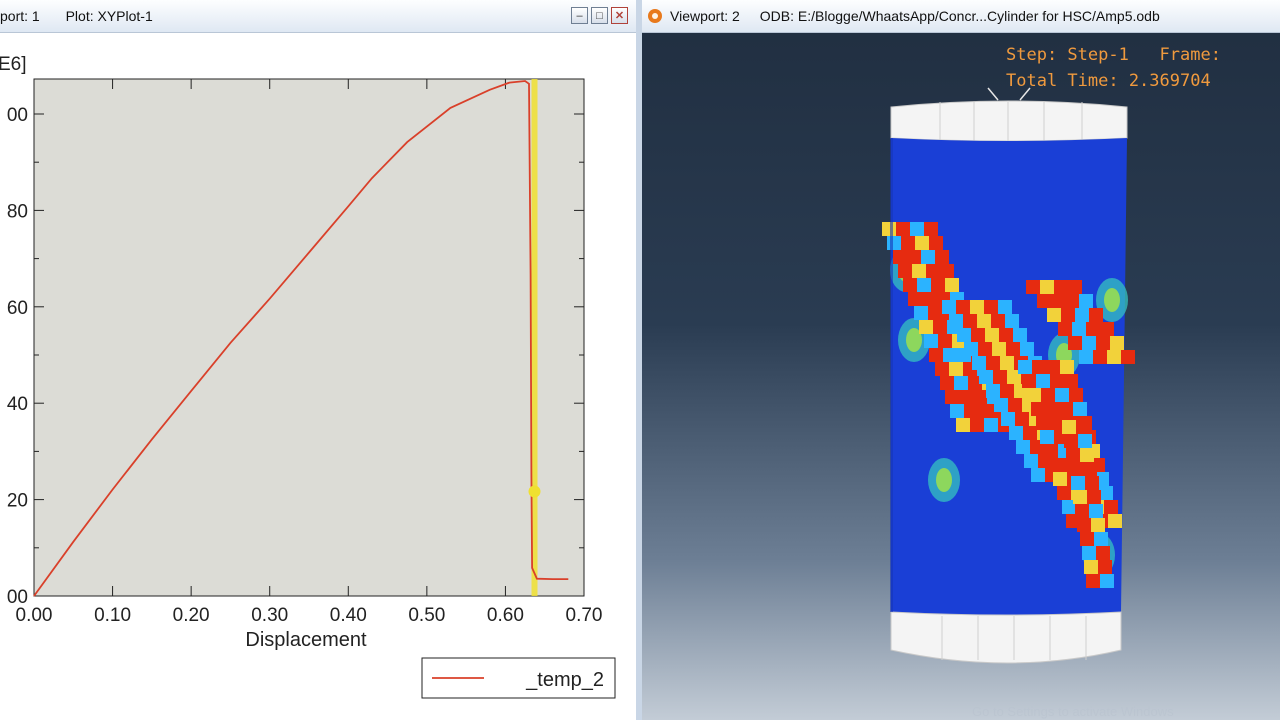 This screenshot has height=720, width=1280. Describe the element at coordinates (619, 15) in the screenshot. I see `close-button: ✕` at that location.